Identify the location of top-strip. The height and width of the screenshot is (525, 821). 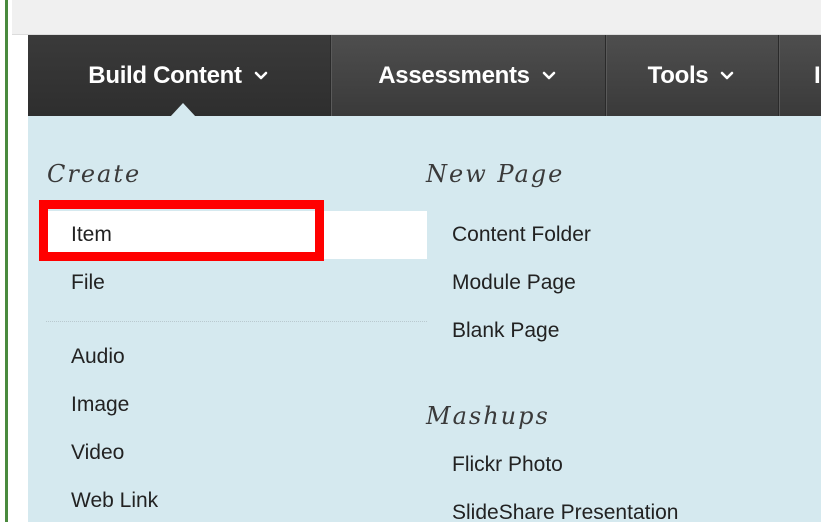
(416, 17).